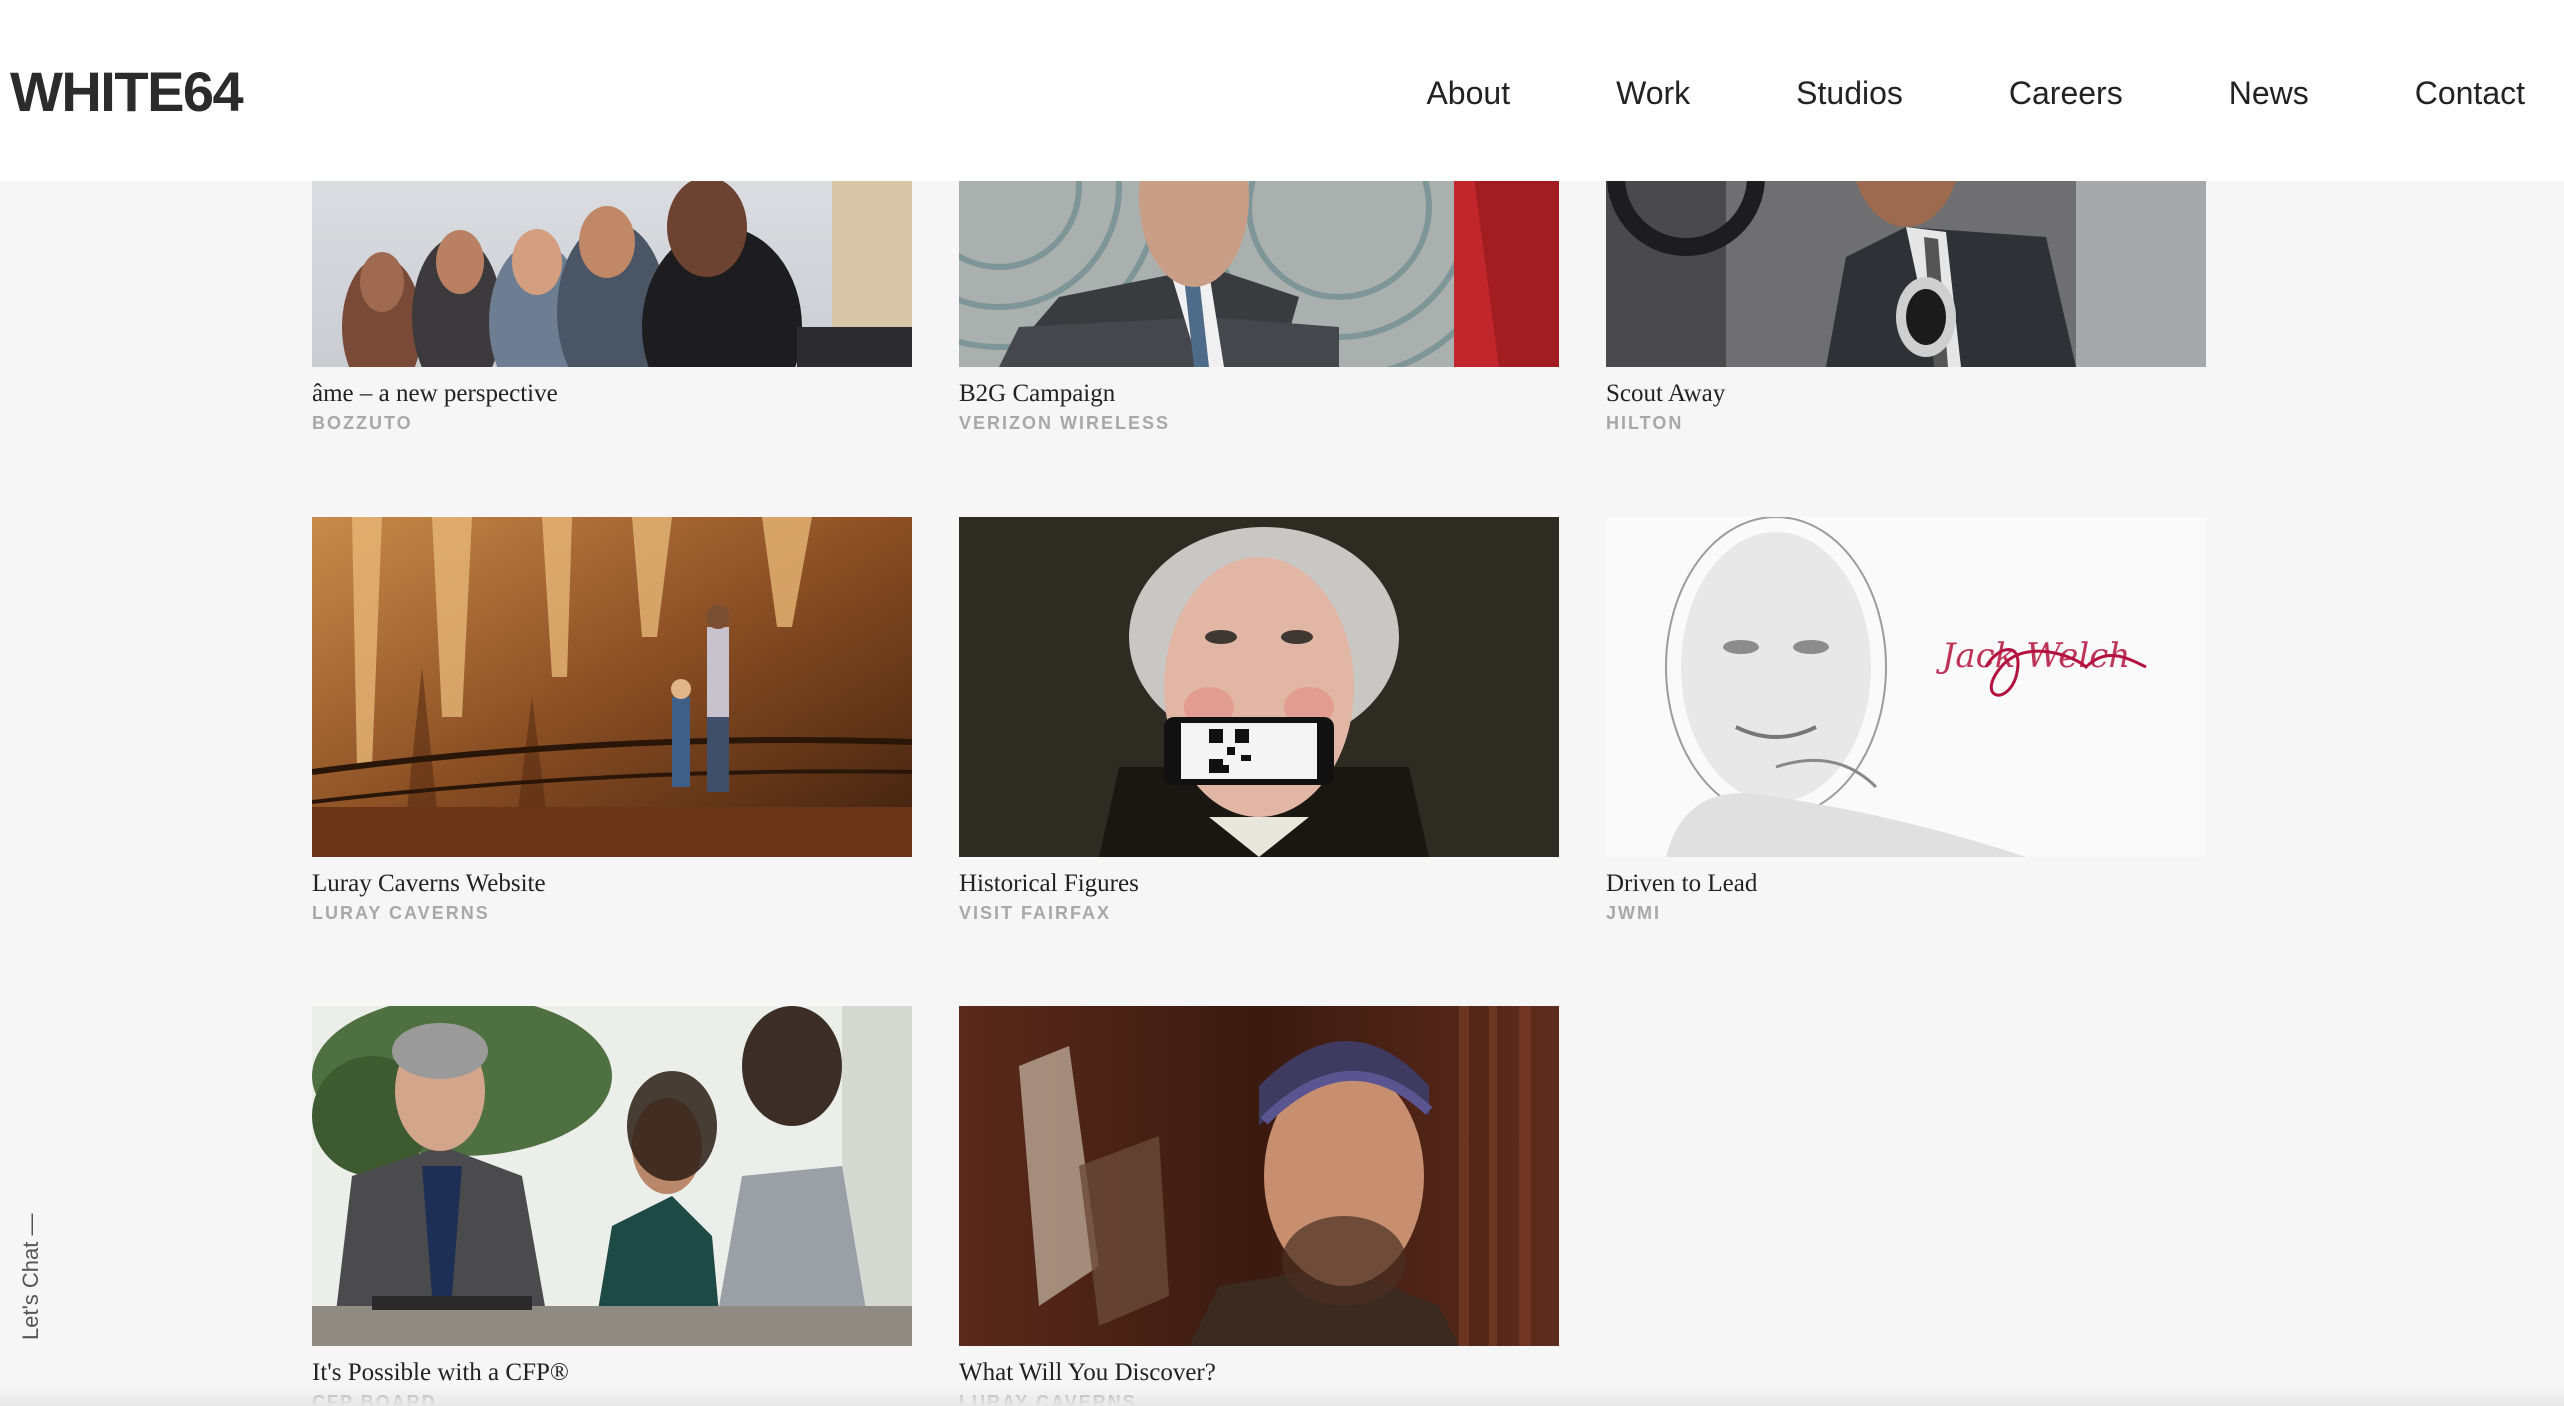  What do you see at coordinates (1849, 93) in the screenshot?
I see `nav-studios: Studios` at bounding box center [1849, 93].